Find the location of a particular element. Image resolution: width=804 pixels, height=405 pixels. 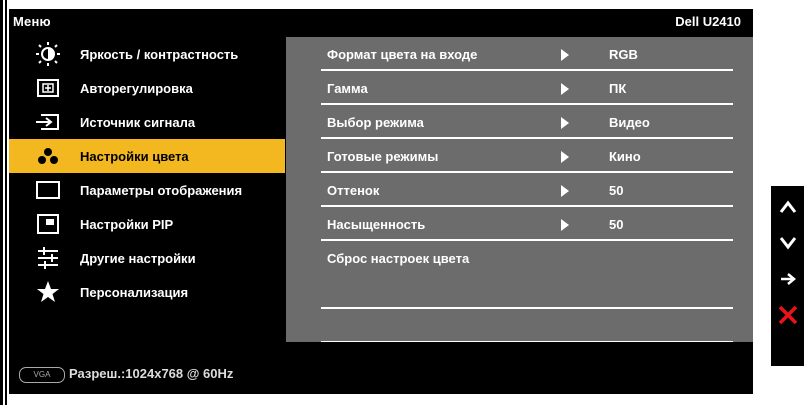

menu-item-display-settings: Параметры отображения is located at coordinates (147, 190).